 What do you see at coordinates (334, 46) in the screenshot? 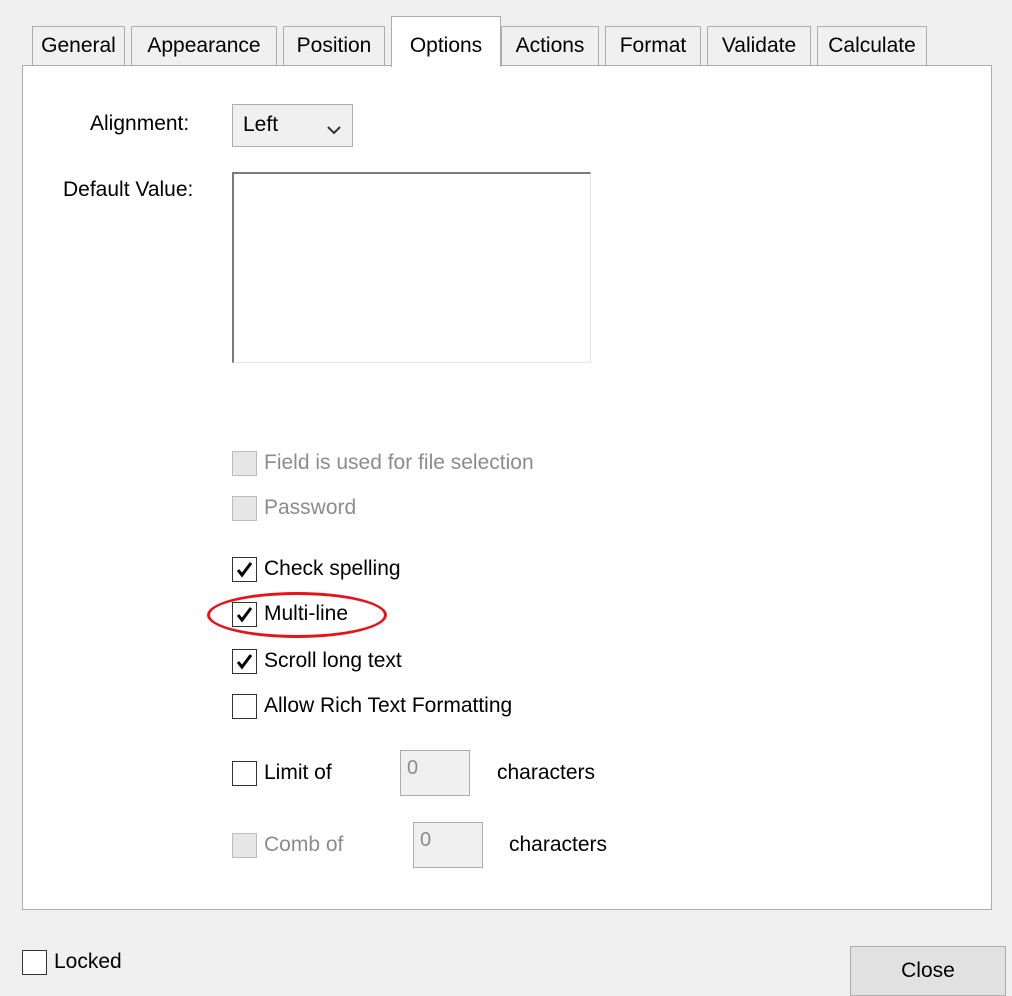
I see `tab-position: Position` at bounding box center [334, 46].